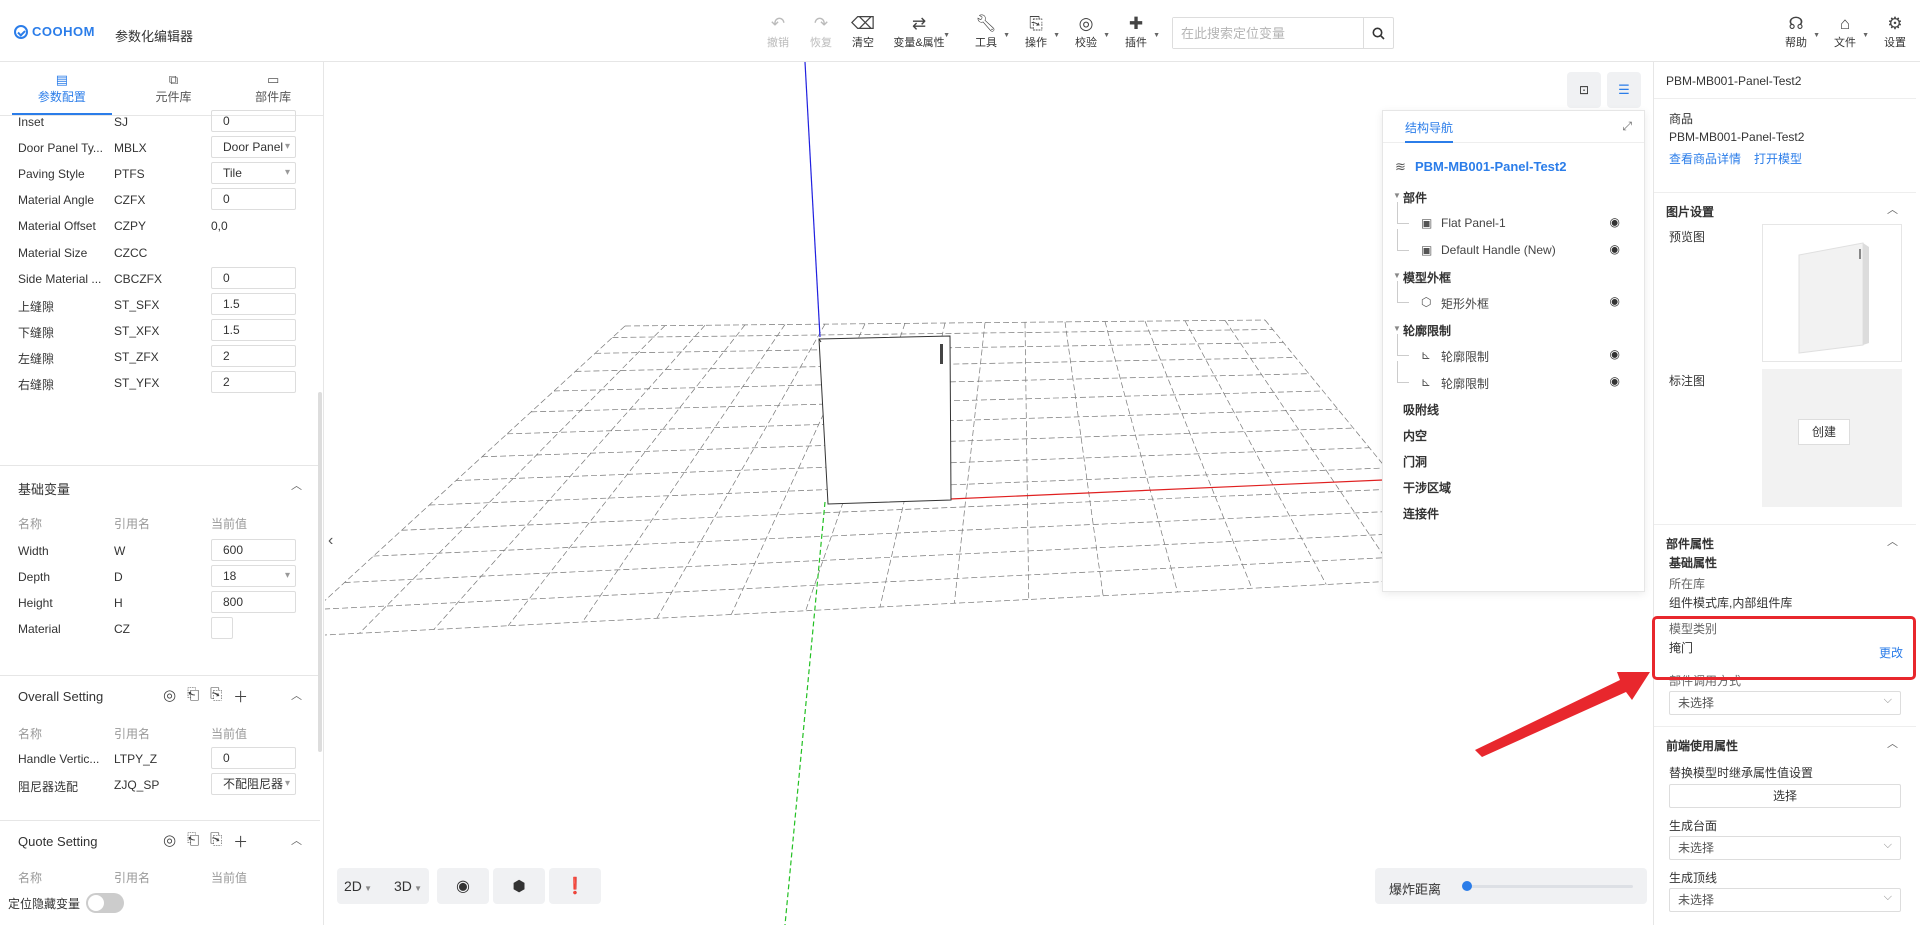 The image size is (1920, 925). I want to click on param-value-select: 不配阻尼器, so click(253, 784).